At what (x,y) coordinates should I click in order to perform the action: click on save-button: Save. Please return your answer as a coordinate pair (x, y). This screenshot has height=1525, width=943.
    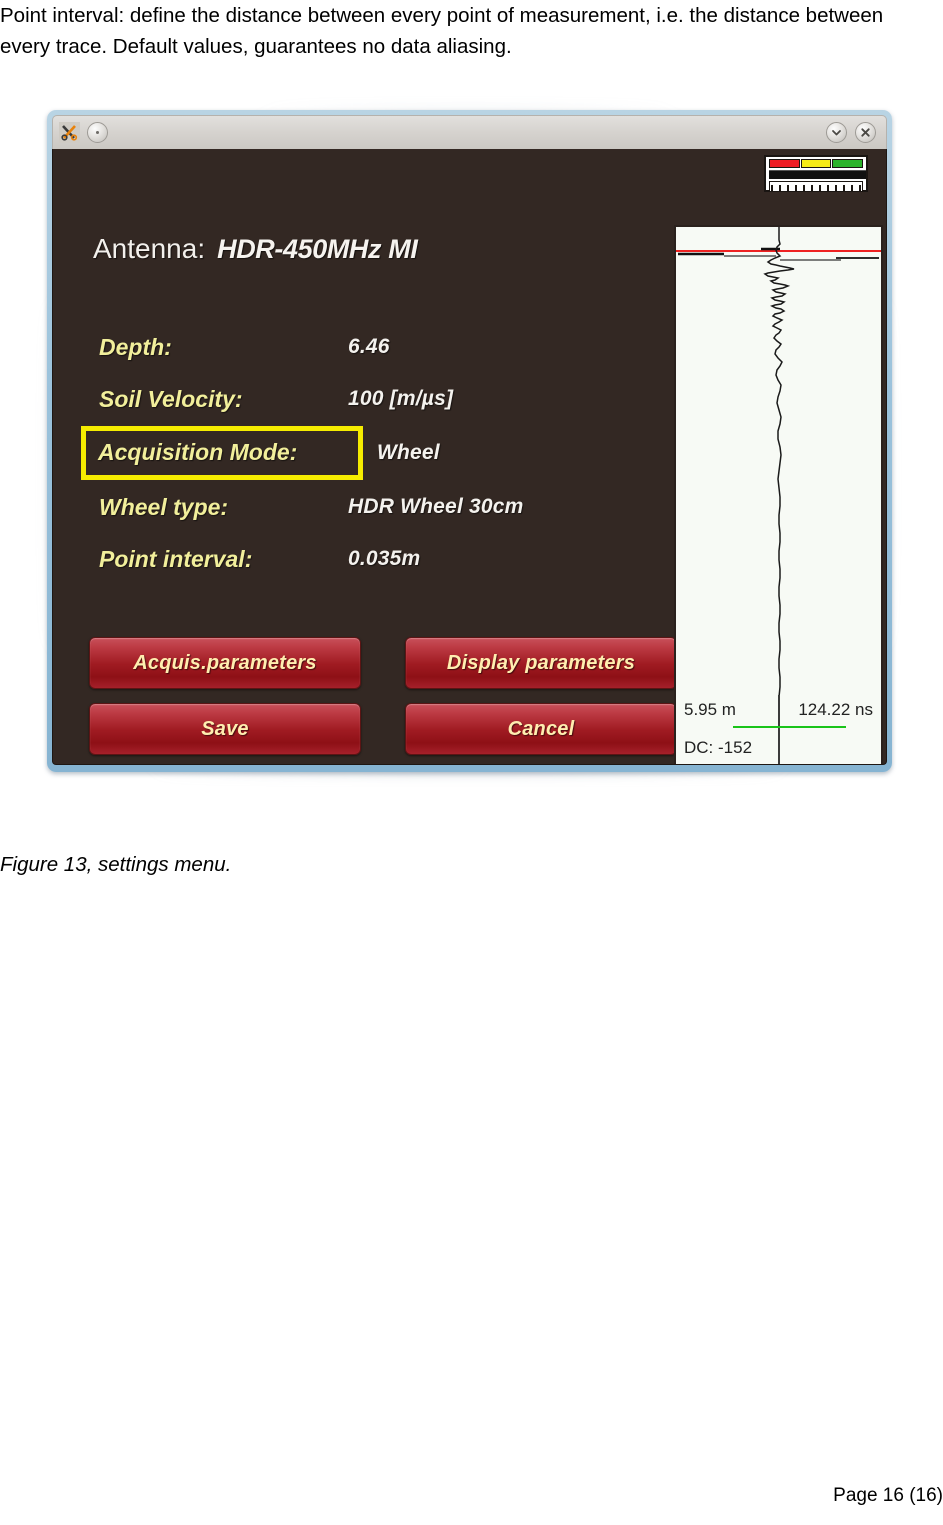
    Looking at the image, I should click on (225, 729).